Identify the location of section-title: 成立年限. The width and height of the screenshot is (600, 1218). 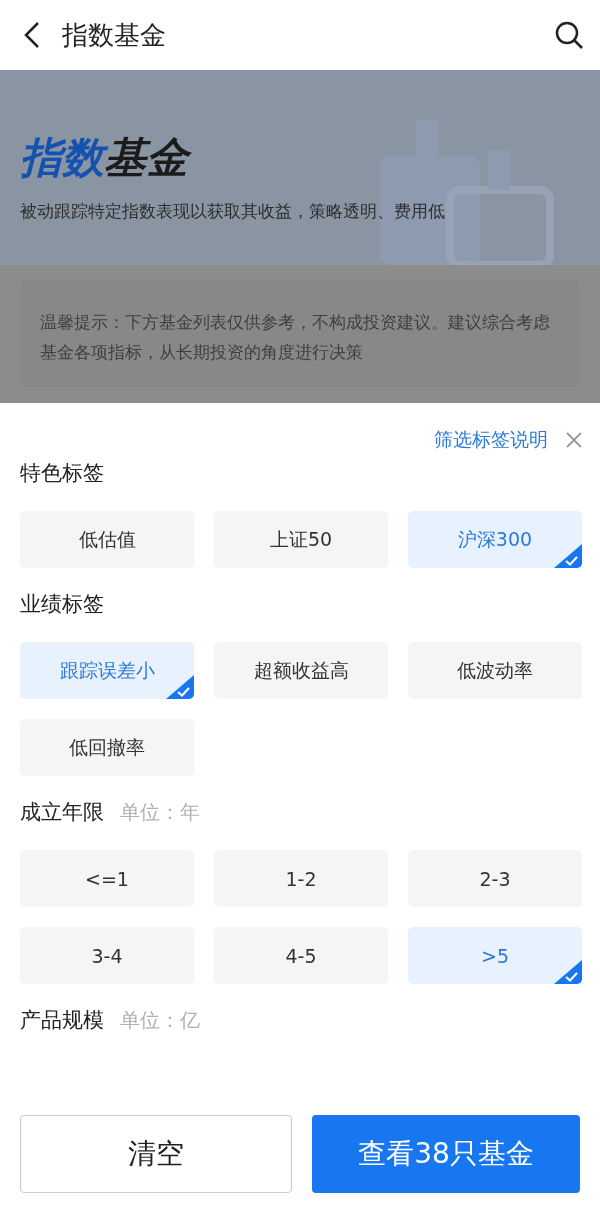
(62, 812).